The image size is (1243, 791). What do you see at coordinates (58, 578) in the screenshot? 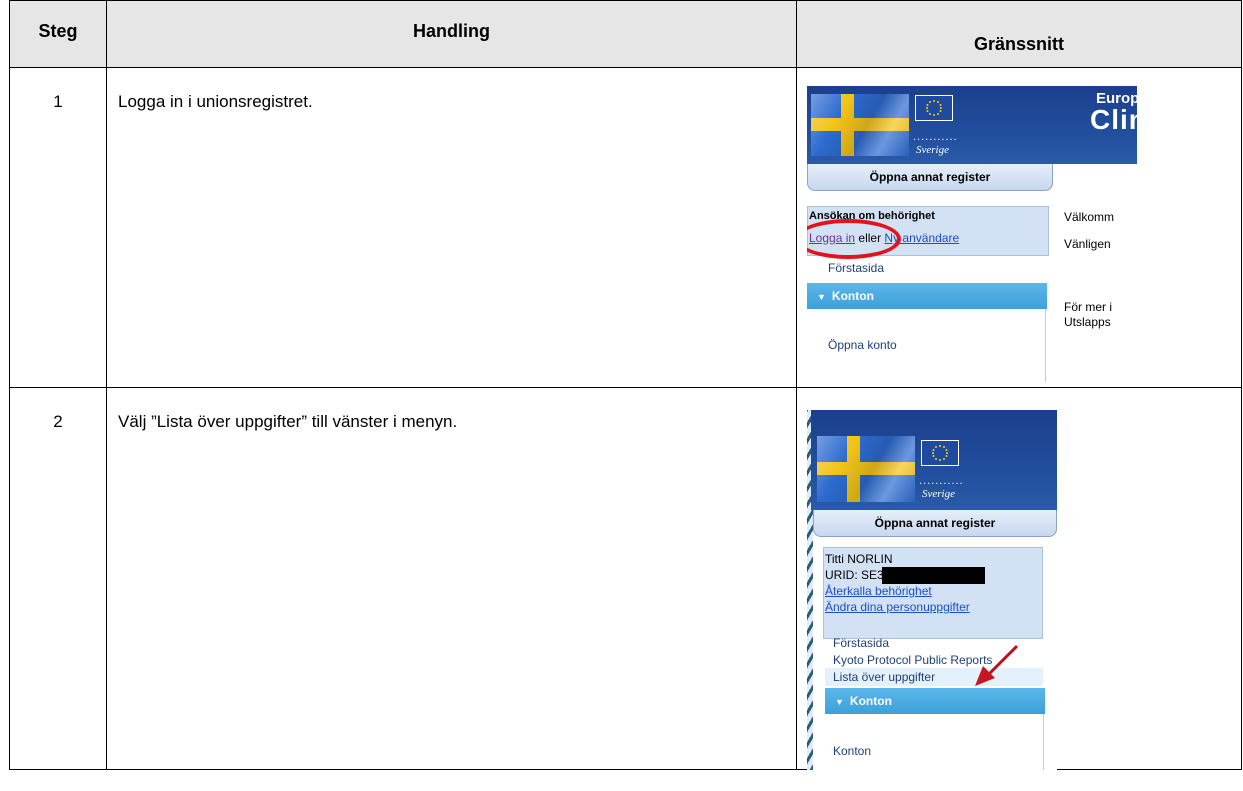
I see `step-number: 2` at bounding box center [58, 578].